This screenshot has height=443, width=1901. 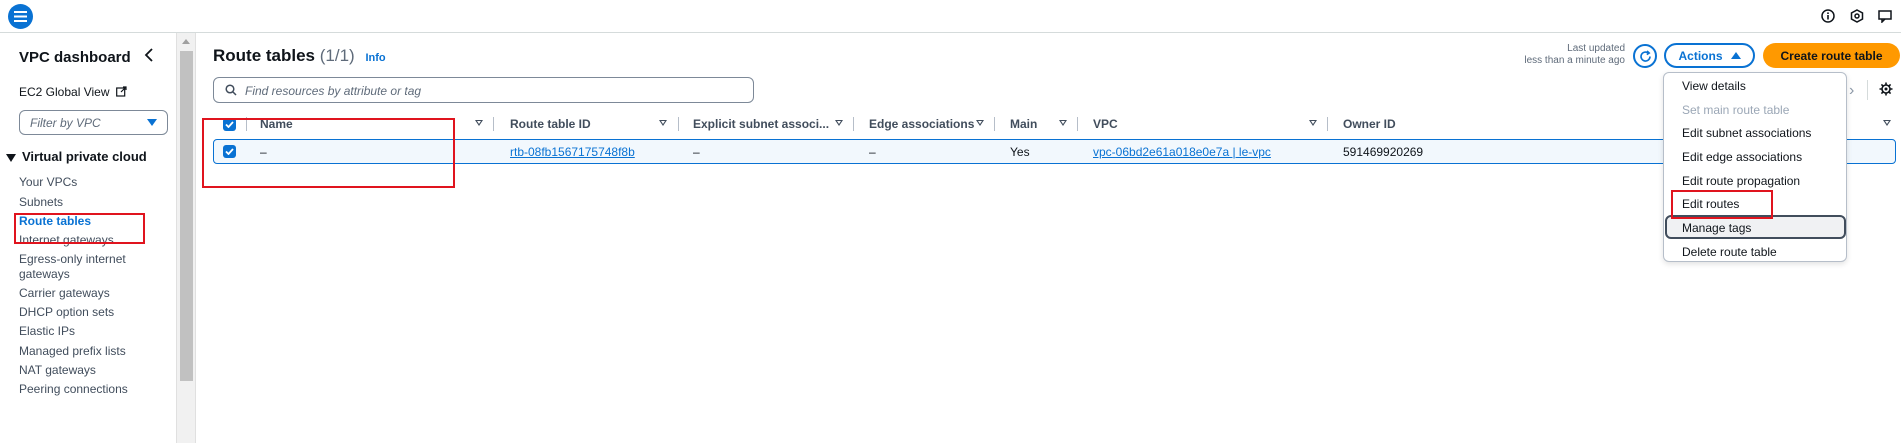 What do you see at coordinates (333, 91) in the screenshot?
I see `search-placeholder: Find resources by attribute or tag` at bounding box center [333, 91].